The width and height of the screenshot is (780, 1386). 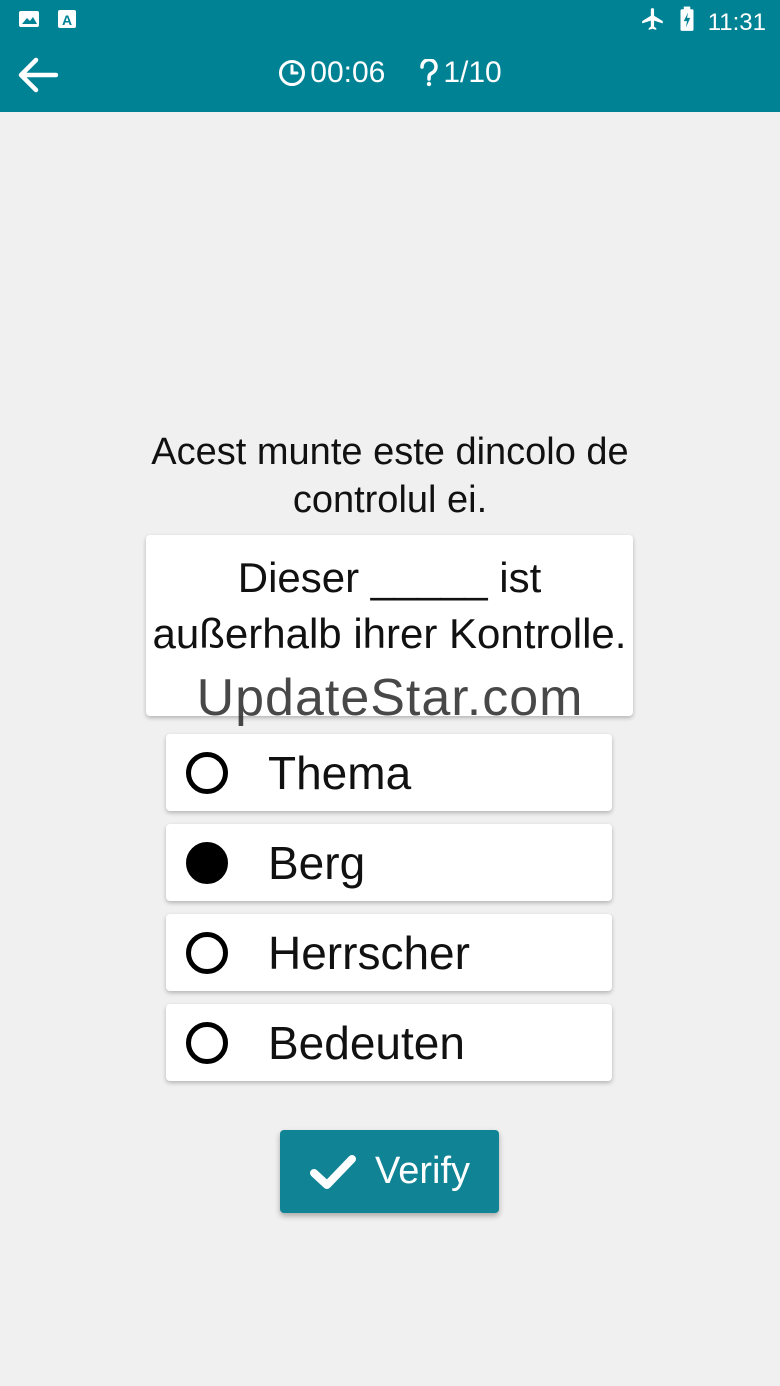 I want to click on timer: 00:06, so click(x=331, y=73).